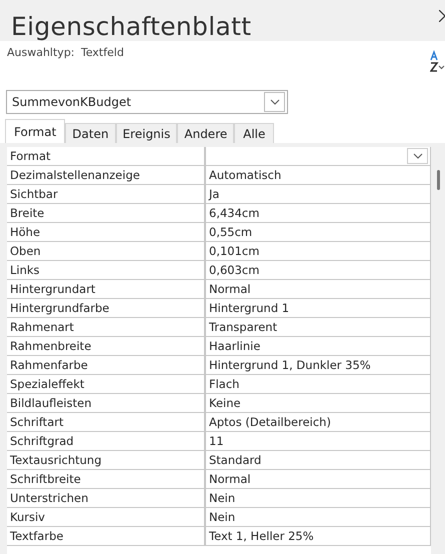 This screenshot has width=445, height=554. What do you see at coordinates (35, 131) in the screenshot?
I see `tab: Format` at bounding box center [35, 131].